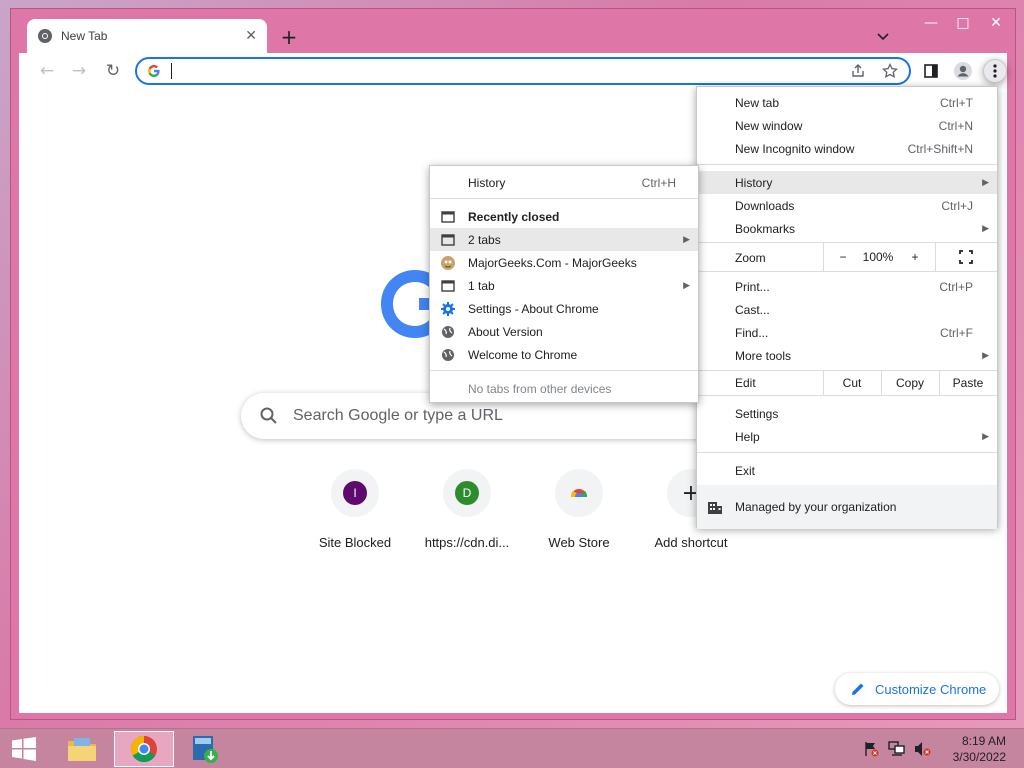 This screenshot has width=1024, height=768. Describe the element at coordinates (858, 71) in the screenshot. I see `share-icon` at that location.